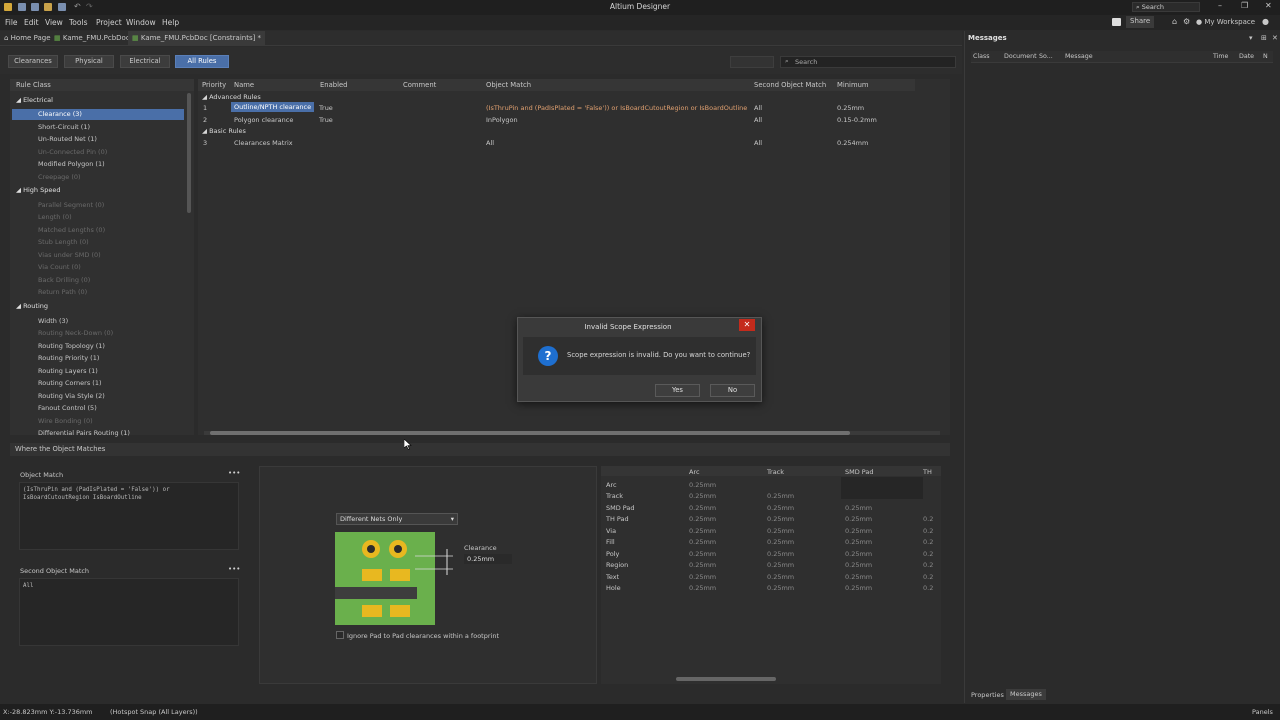  Describe the element at coordinates (231, 97) in the screenshot. I see `group-advanced-rules: ◢ Advanced Rules` at that location.